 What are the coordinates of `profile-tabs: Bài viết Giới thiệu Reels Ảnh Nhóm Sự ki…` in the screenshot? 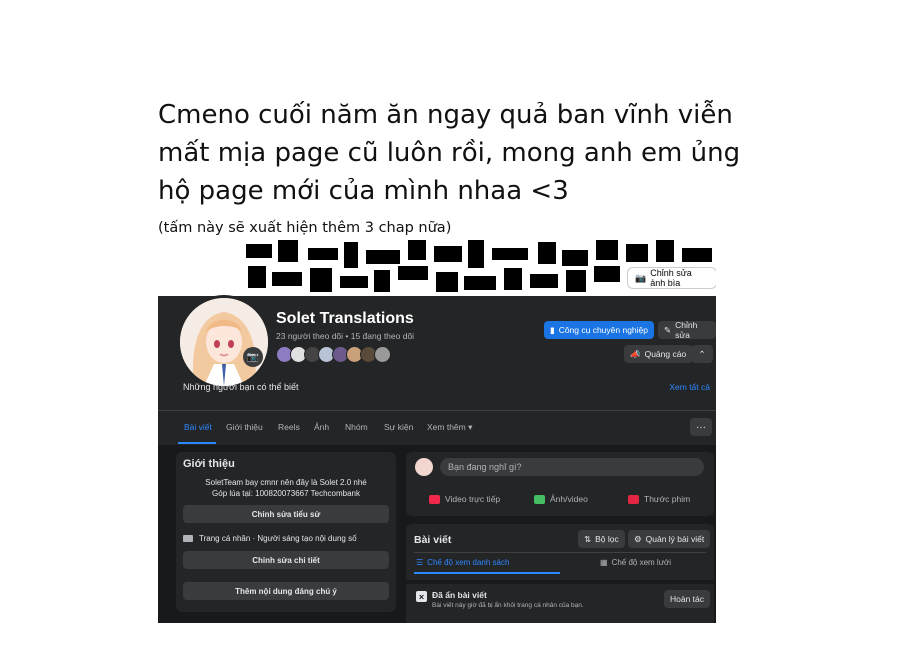 It's located at (437, 427).